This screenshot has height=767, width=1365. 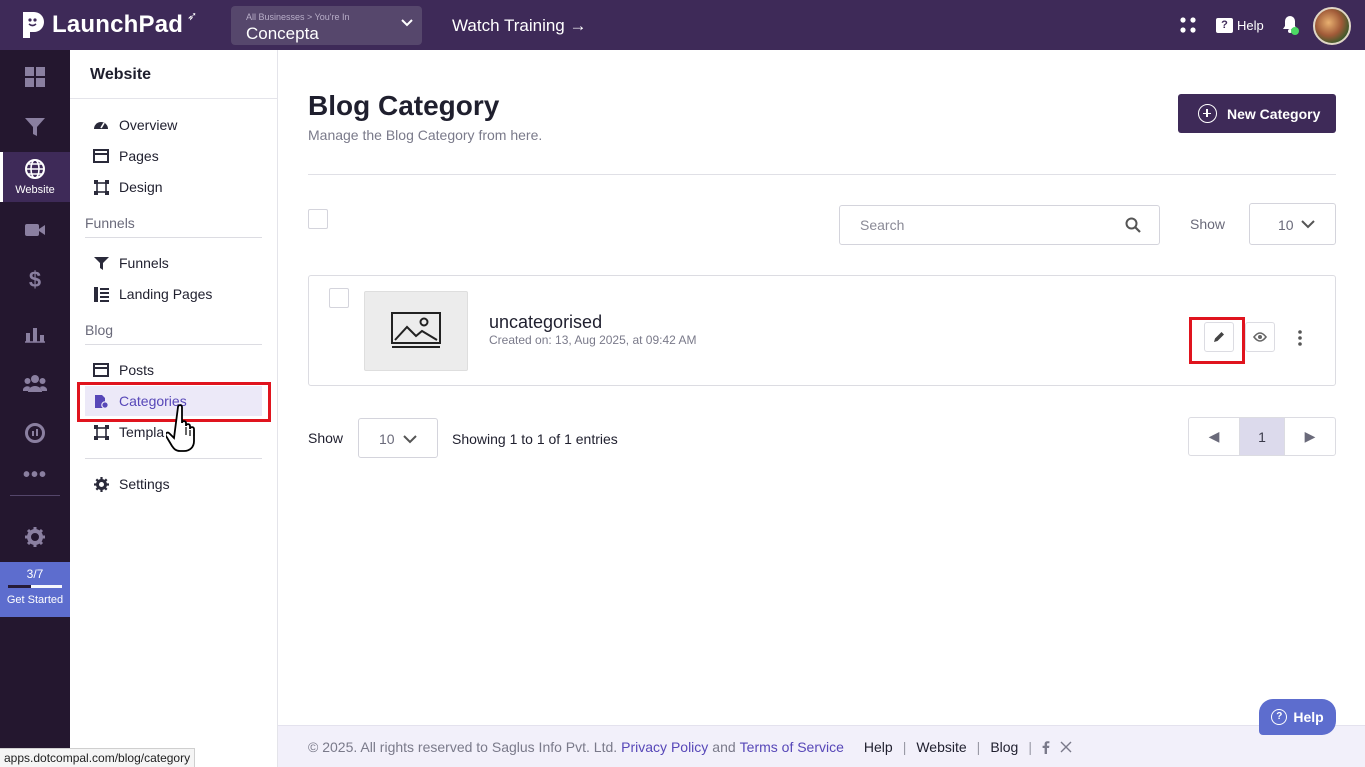 I want to click on rail-settings, so click(x=35, y=537).